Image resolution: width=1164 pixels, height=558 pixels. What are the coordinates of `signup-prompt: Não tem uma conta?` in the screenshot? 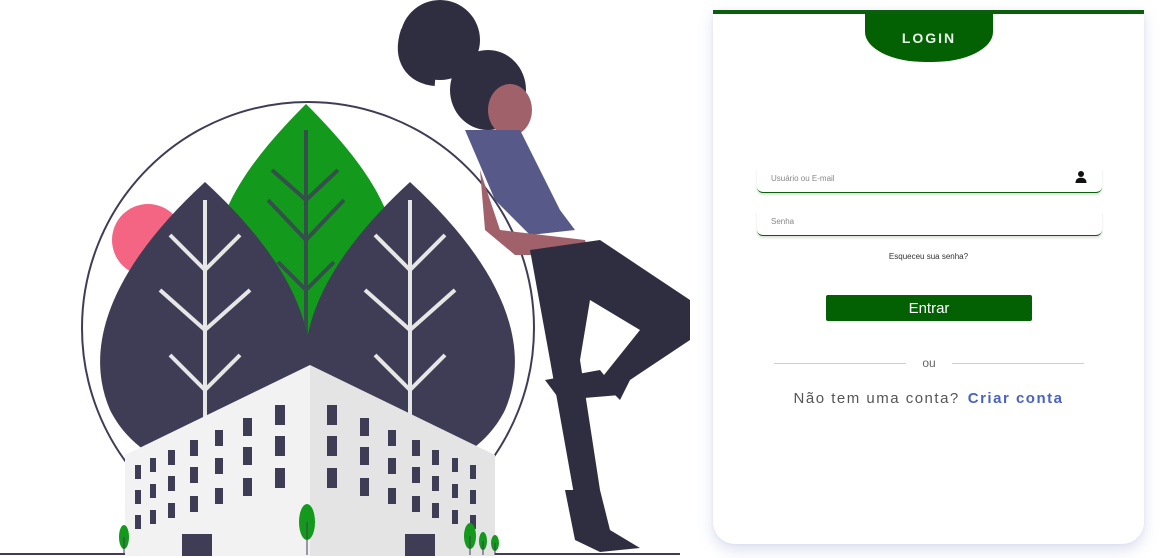 It's located at (876, 398).